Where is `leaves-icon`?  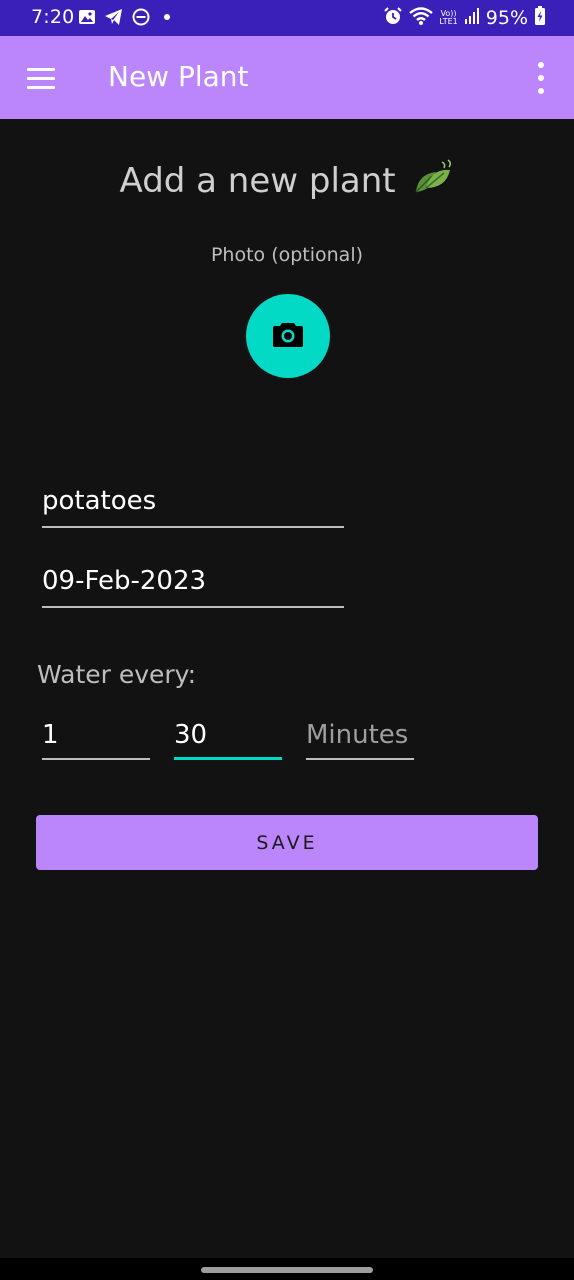
leaves-icon is located at coordinates (433, 182).